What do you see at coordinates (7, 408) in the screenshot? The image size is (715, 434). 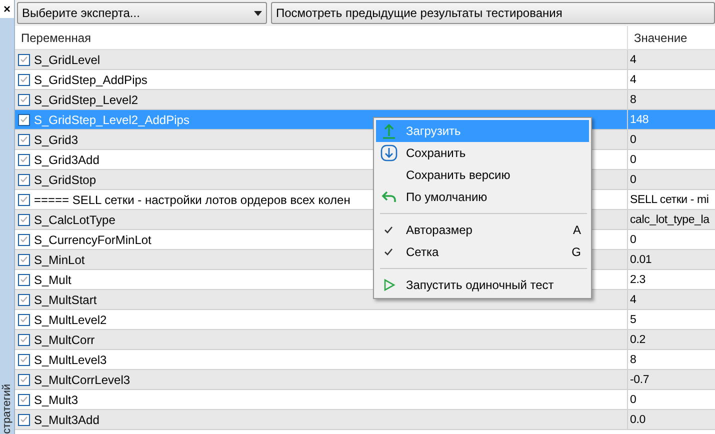 I see `panel-tab-label: стратегий` at bounding box center [7, 408].